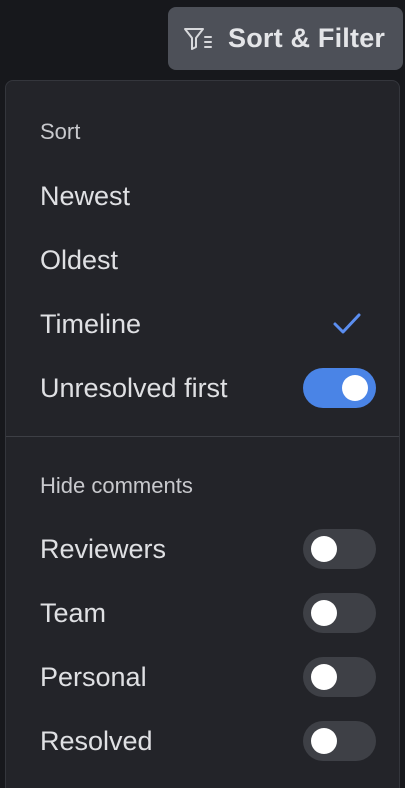  What do you see at coordinates (91, 324) in the screenshot?
I see `sort-option-label: Timeline` at bounding box center [91, 324].